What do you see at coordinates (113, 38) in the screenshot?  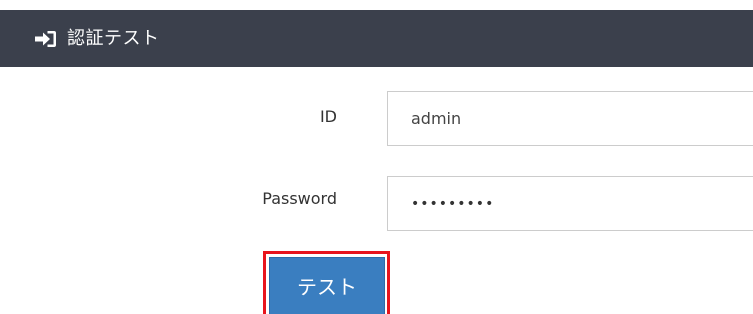 I see `panel-title: 認証テスト` at bounding box center [113, 38].